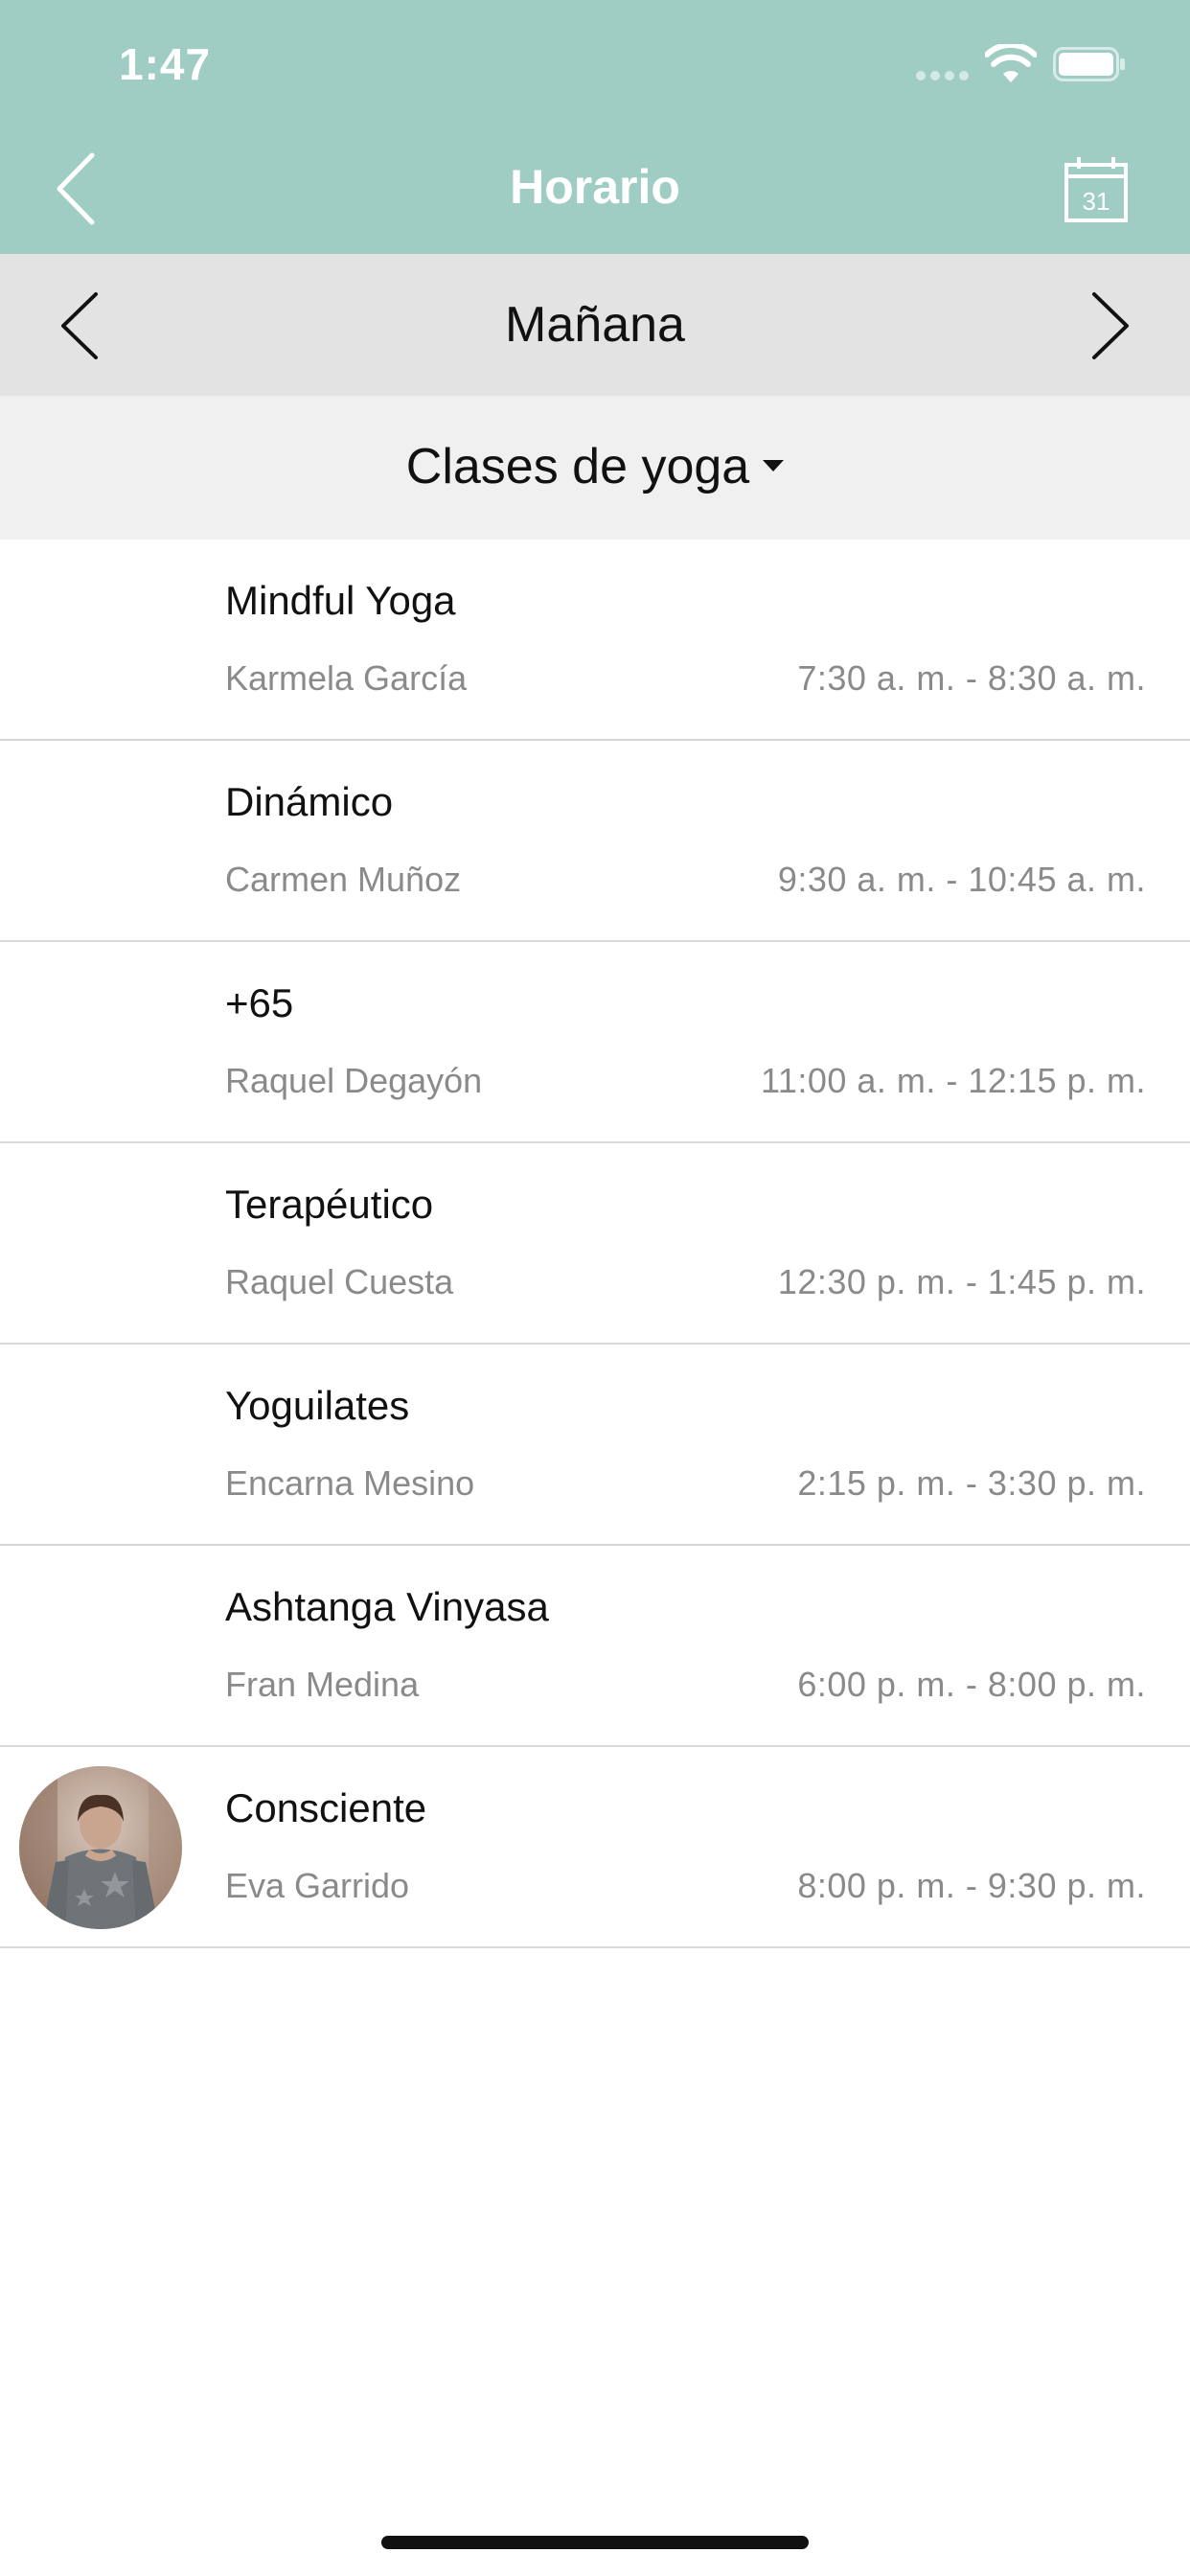  I want to click on teacher-avatar, so click(101, 1847).